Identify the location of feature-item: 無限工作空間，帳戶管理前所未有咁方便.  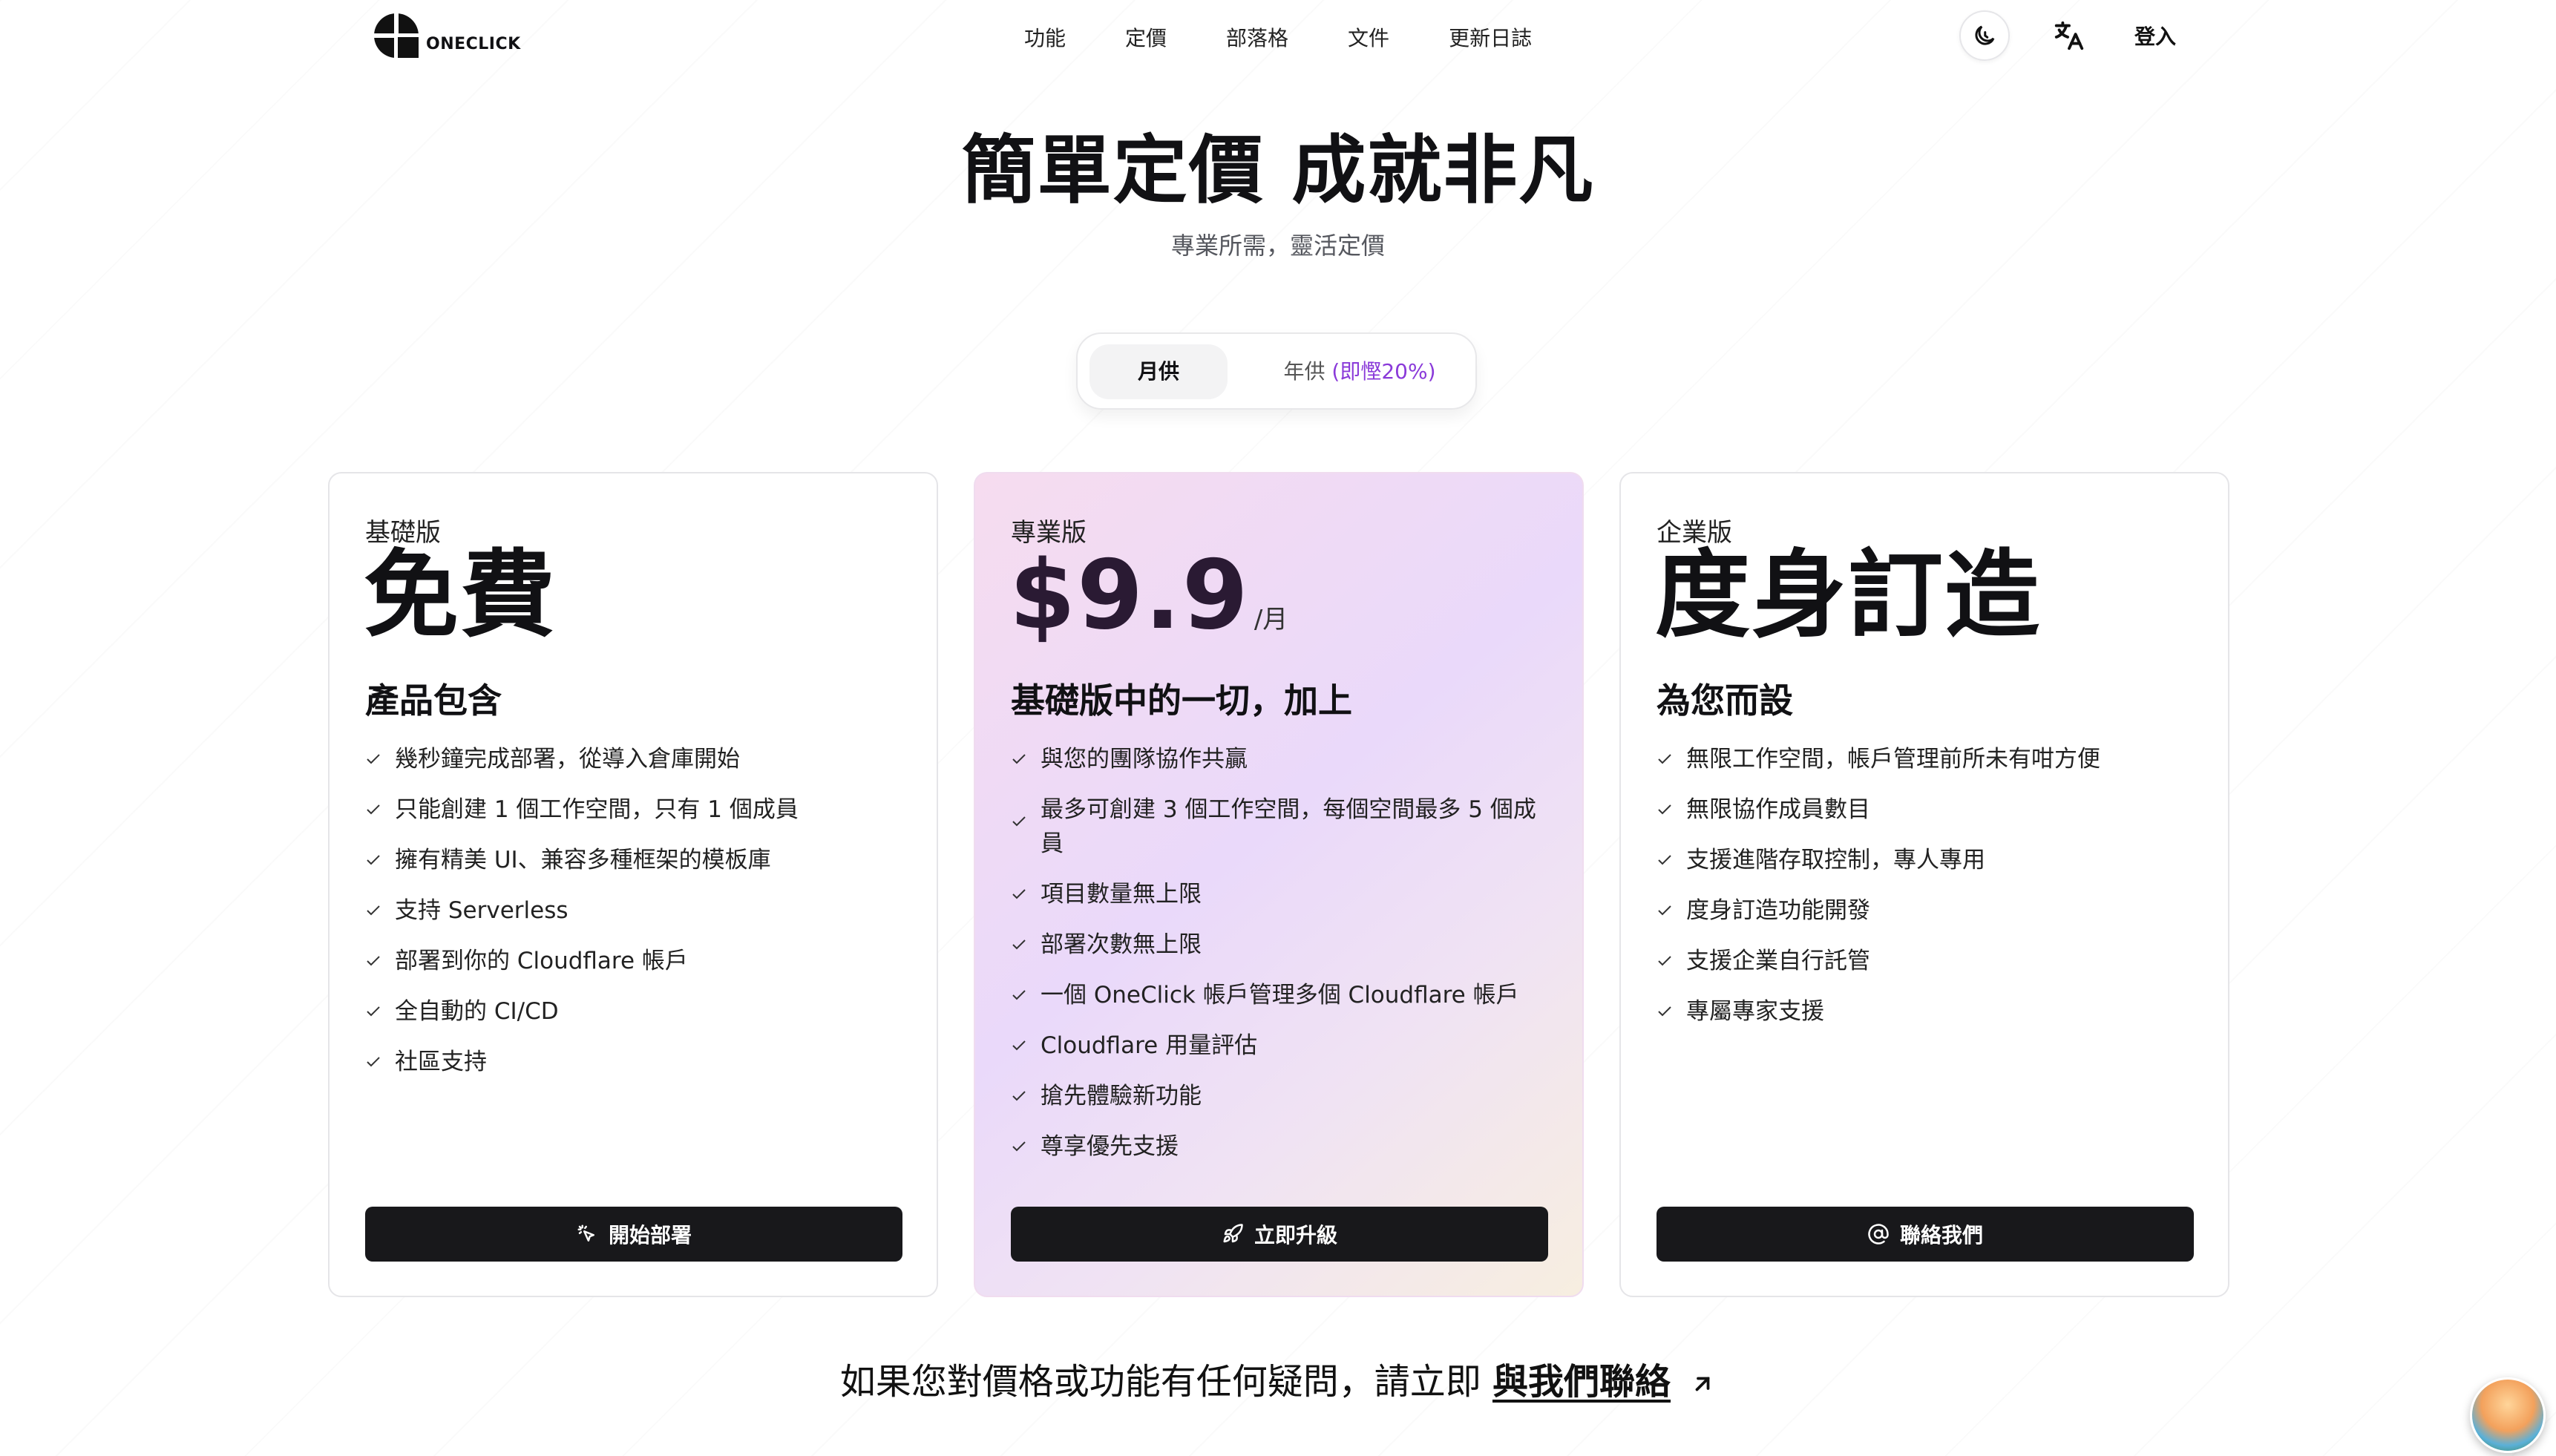
(1925, 759).